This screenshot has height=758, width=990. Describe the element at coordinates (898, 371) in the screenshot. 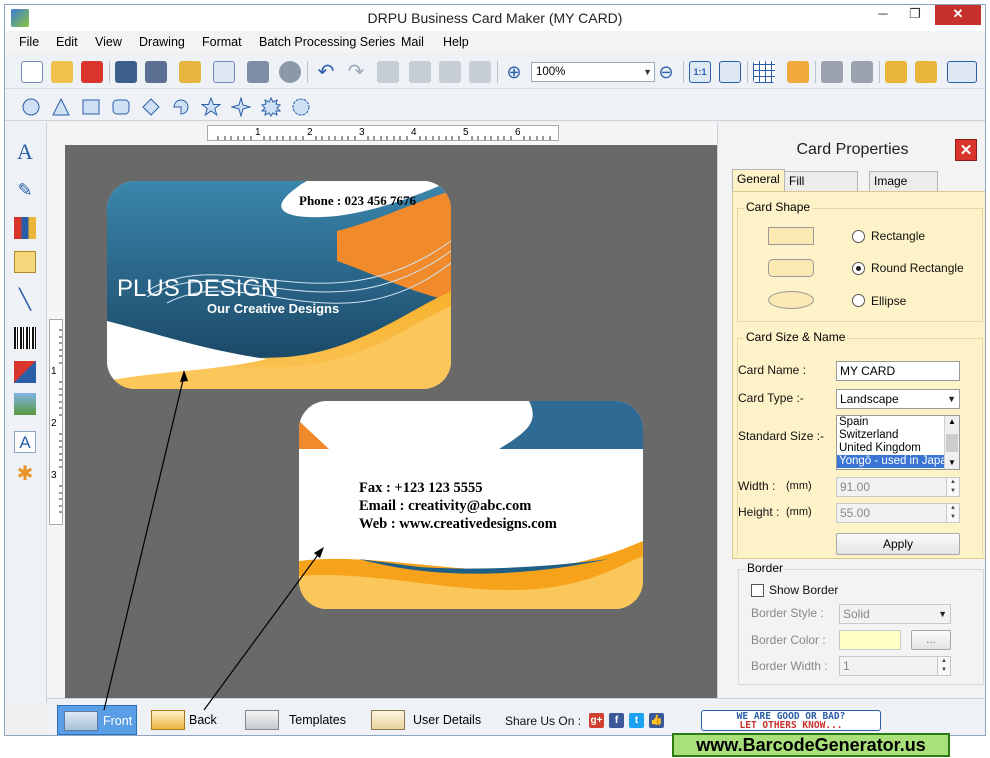

I see `card-name-input: MY CARD` at that location.